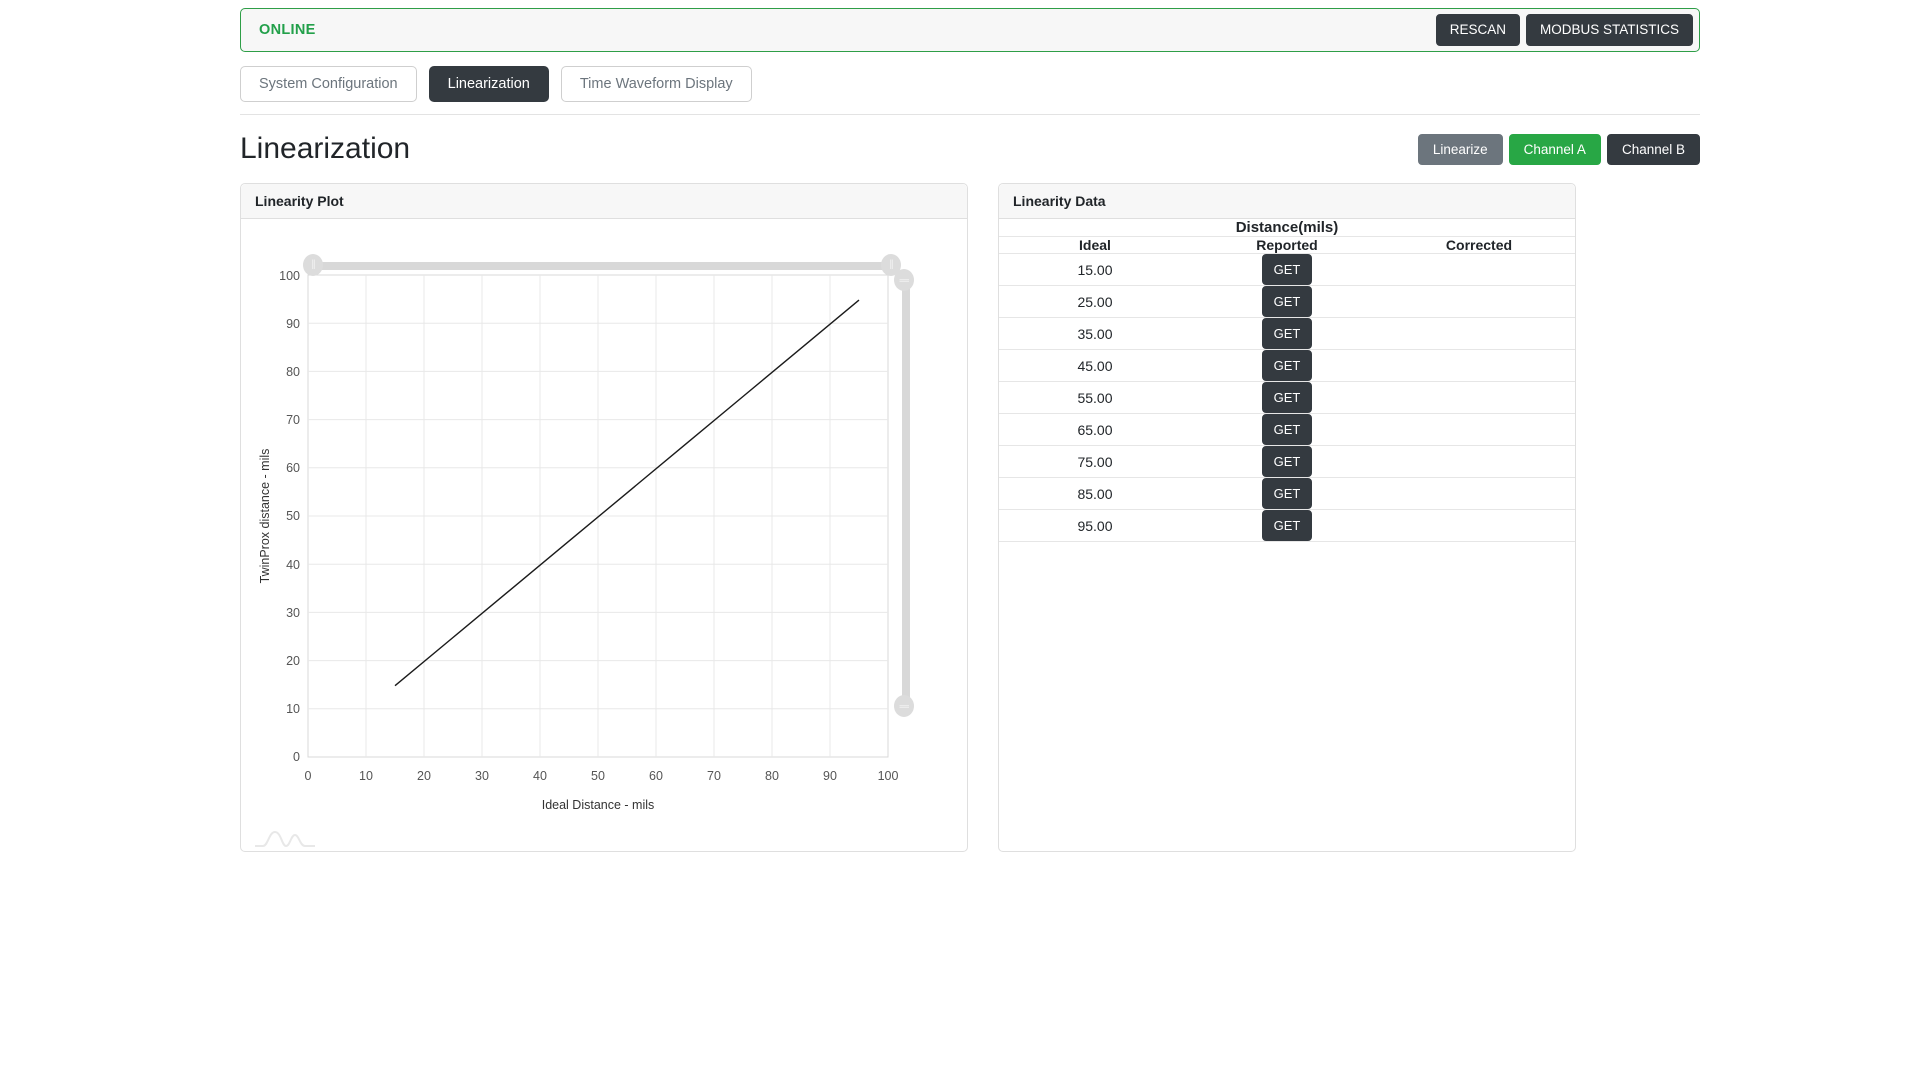 The height and width of the screenshot is (1080, 1920). What do you see at coordinates (1609, 30) in the screenshot?
I see `modbus-statistics-button: MODBUS STATISTICS` at bounding box center [1609, 30].